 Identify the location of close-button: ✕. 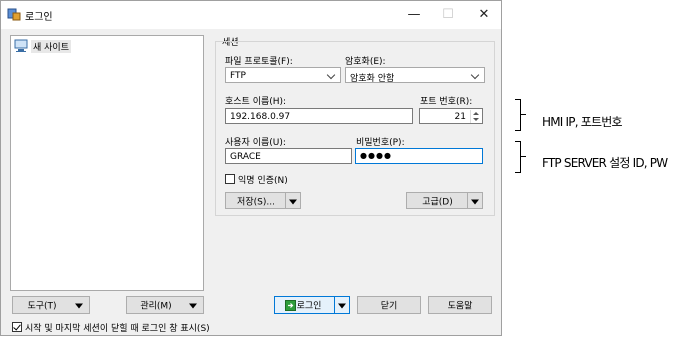
(484, 15).